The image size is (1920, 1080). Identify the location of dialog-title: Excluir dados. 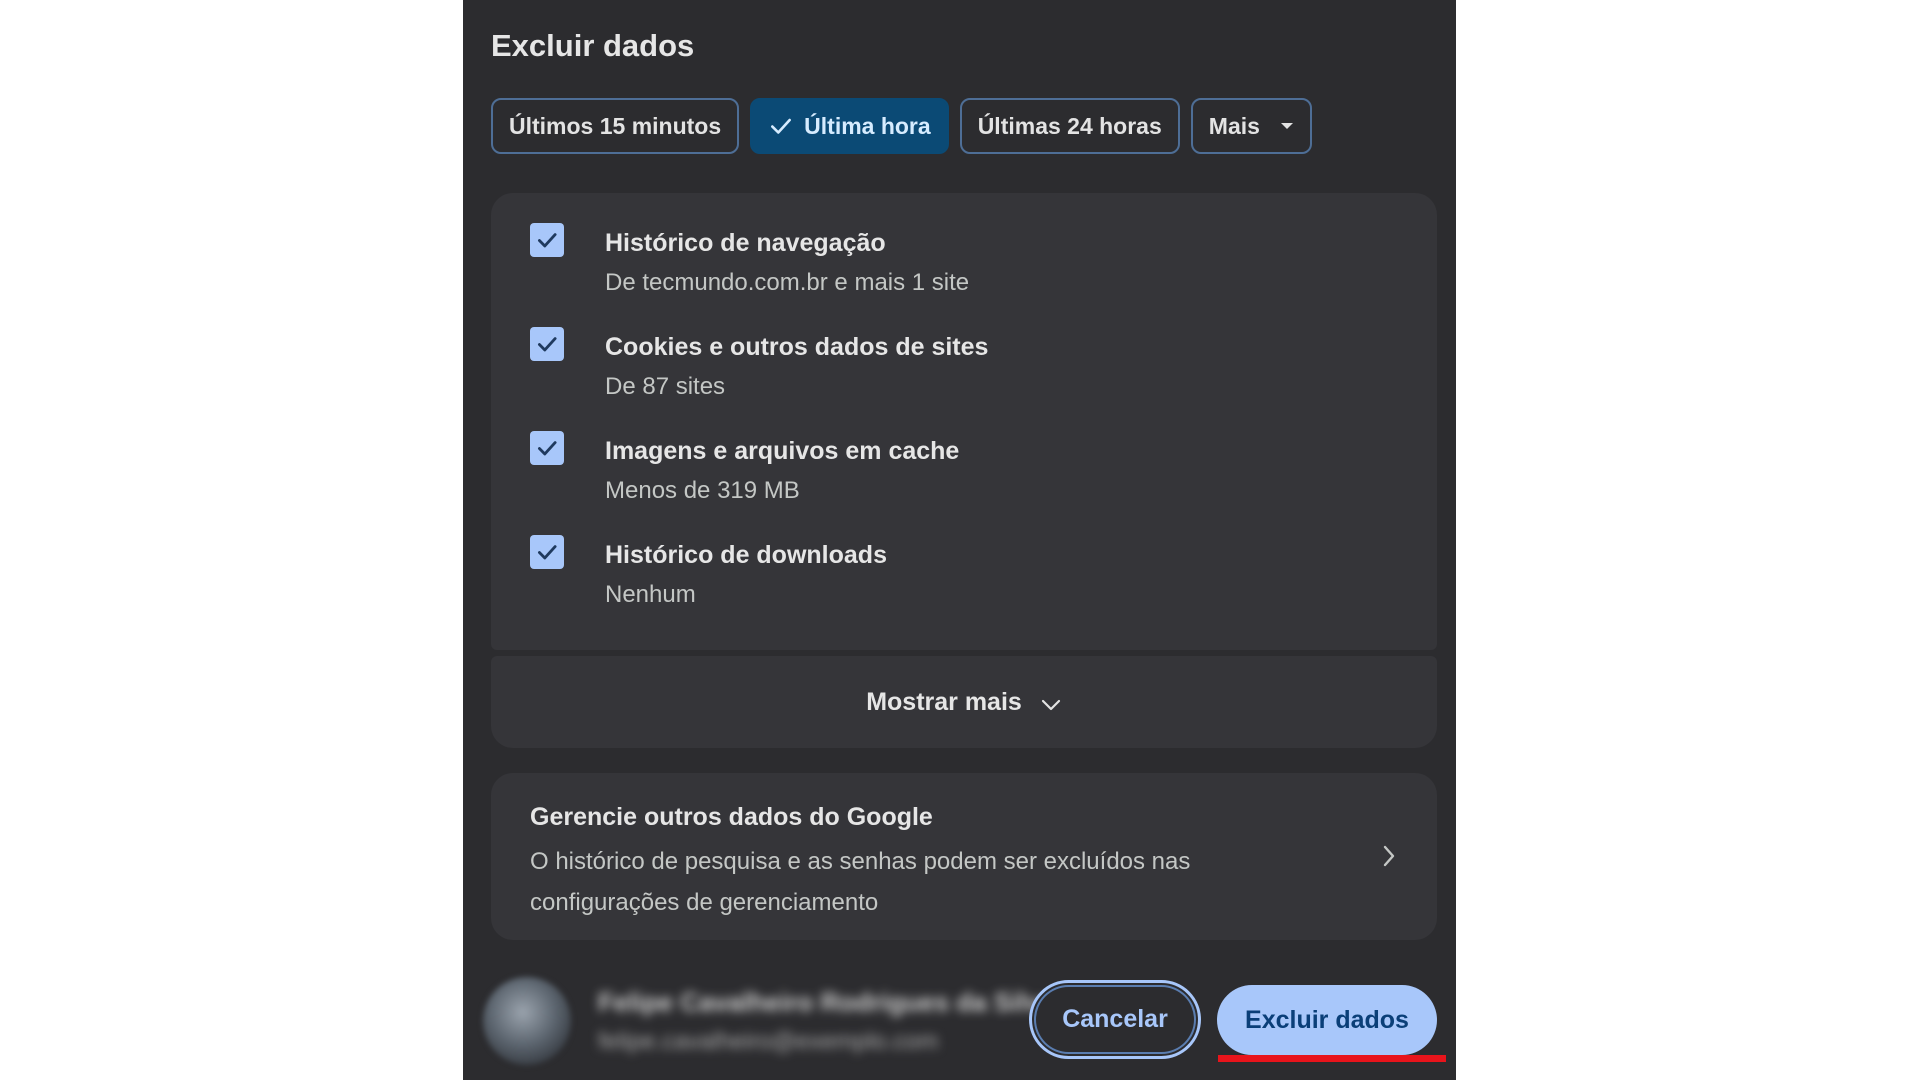
(593, 45).